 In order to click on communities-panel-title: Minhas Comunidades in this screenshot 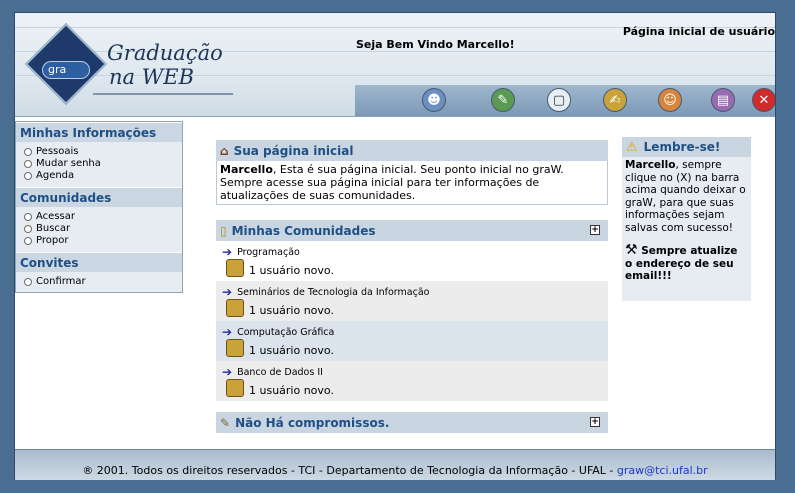, I will do `click(303, 230)`.